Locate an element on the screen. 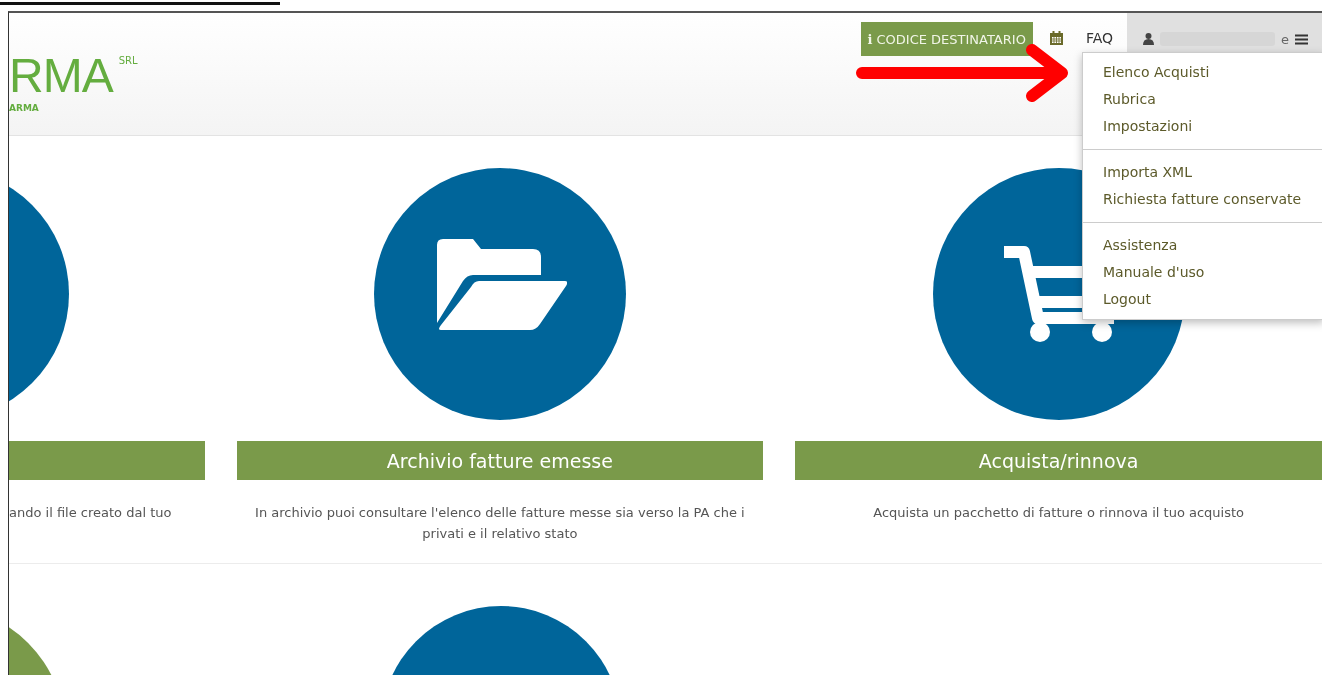 This screenshot has height=675, width=1322. user-name: e is located at coordinates (1285, 39).